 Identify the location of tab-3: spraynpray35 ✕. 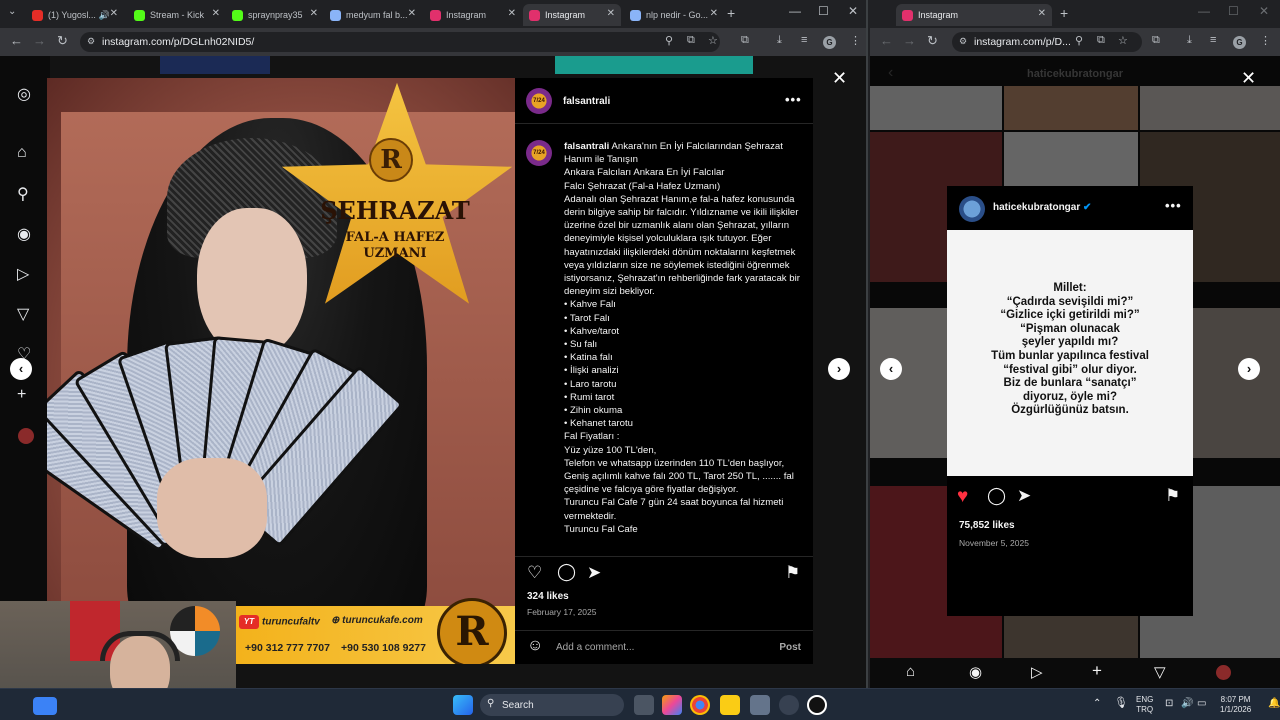
(275, 15).